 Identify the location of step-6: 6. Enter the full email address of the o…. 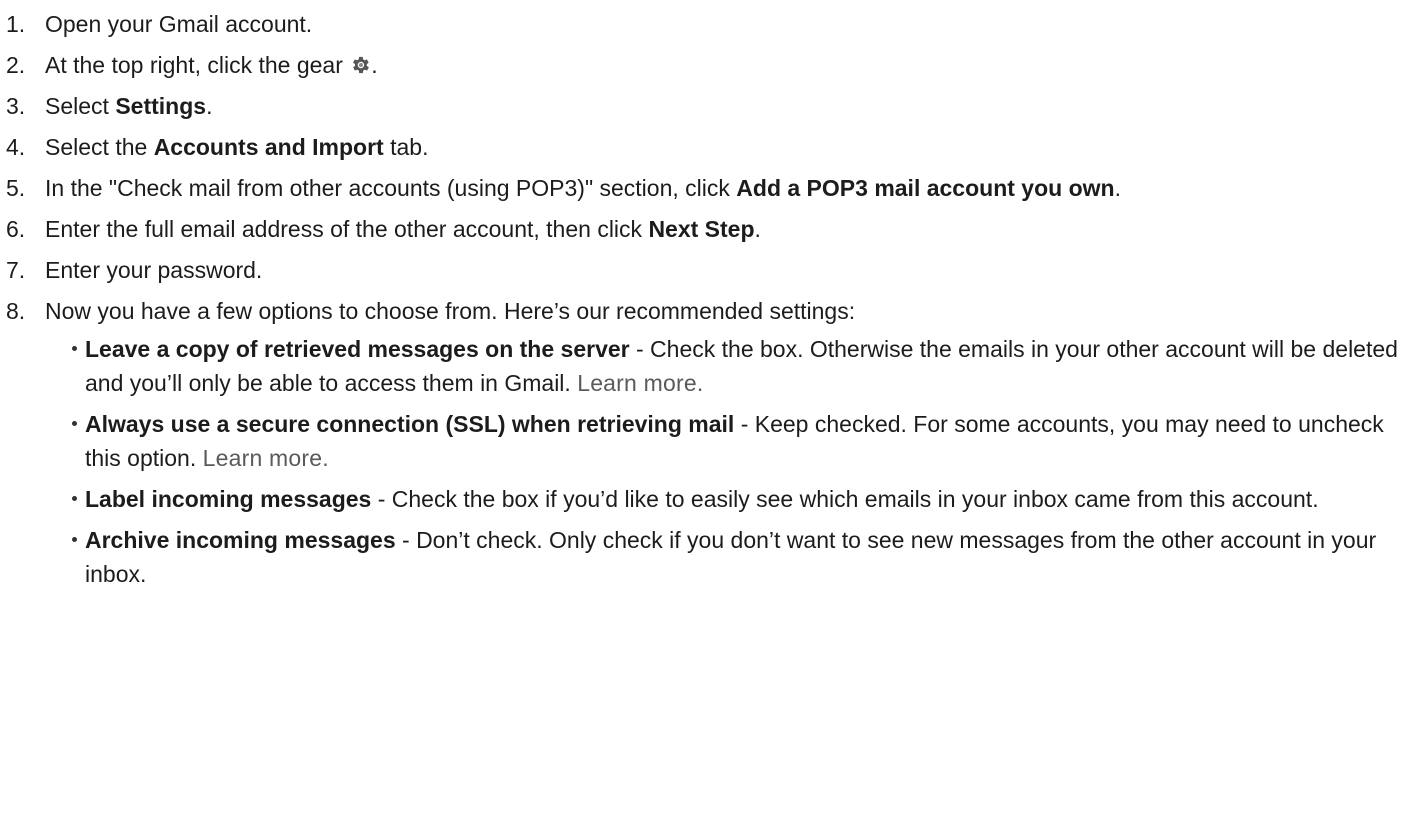
(700, 229).